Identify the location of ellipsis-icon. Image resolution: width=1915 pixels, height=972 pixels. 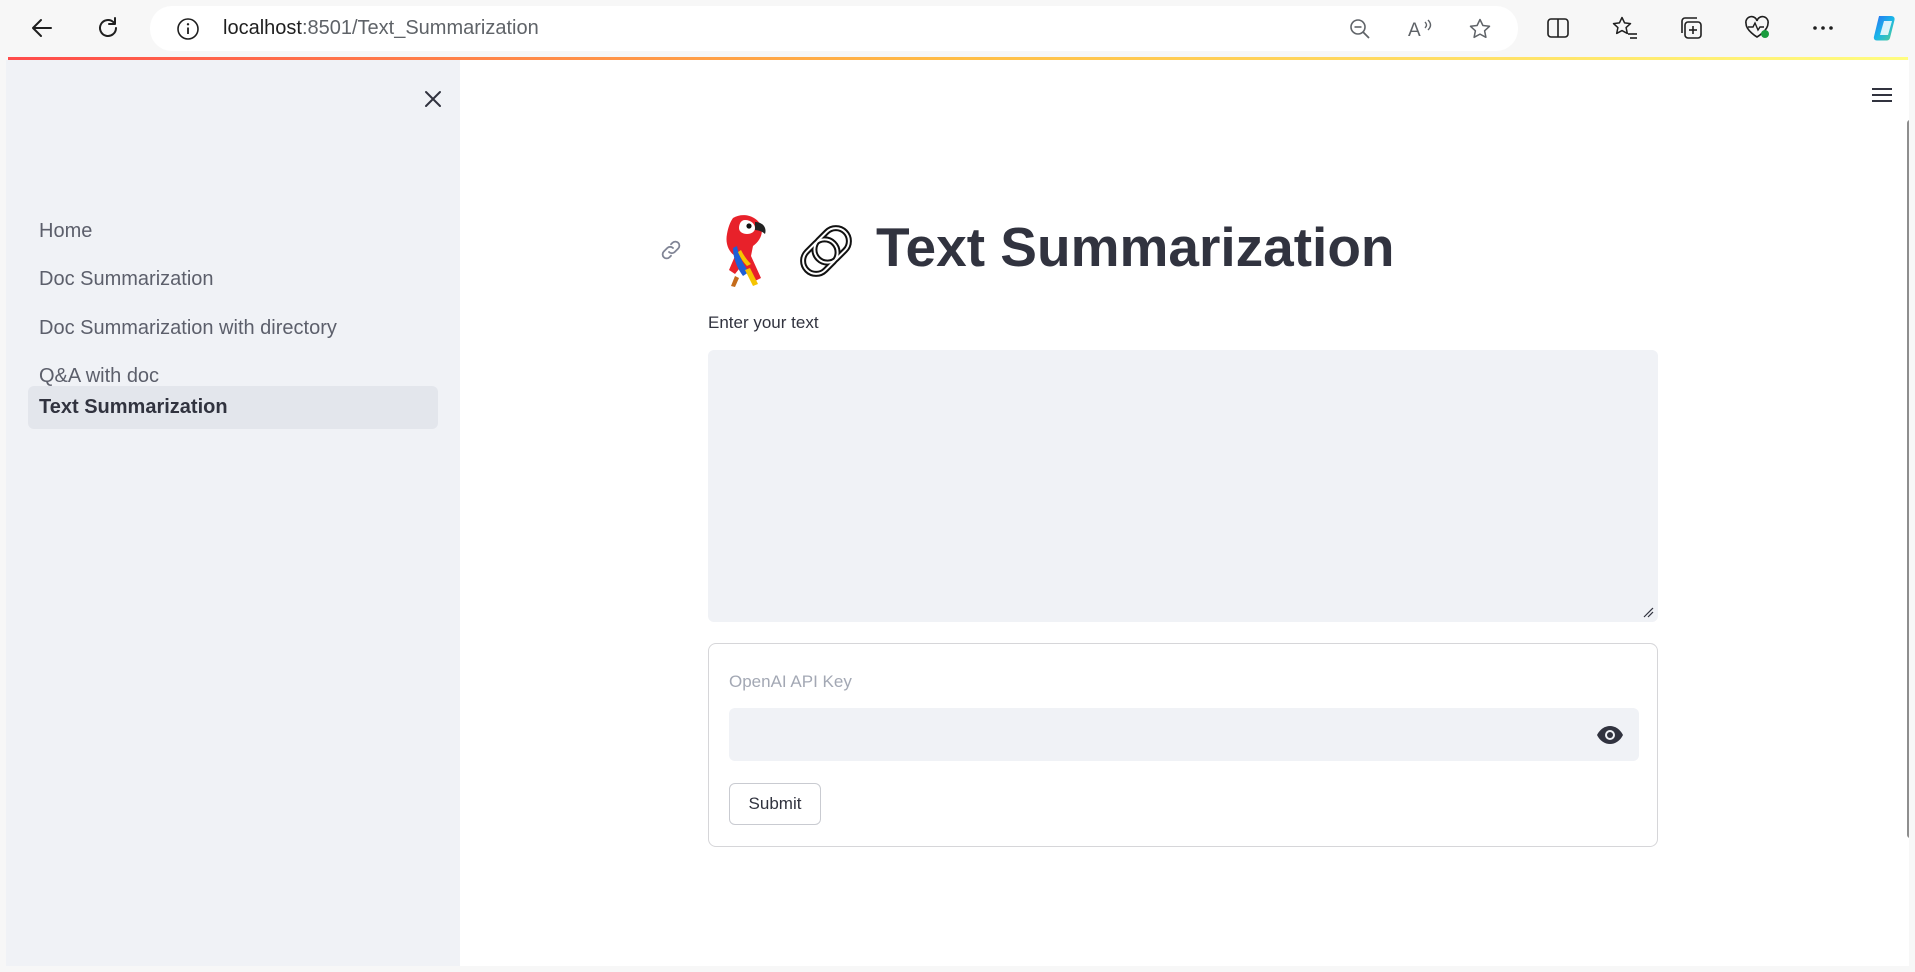
(1823, 28).